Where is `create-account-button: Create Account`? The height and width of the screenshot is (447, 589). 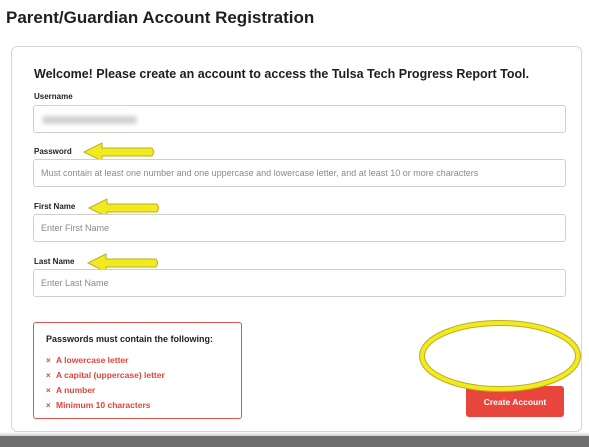 create-account-button: Create Account is located at coordinates (515, 401).